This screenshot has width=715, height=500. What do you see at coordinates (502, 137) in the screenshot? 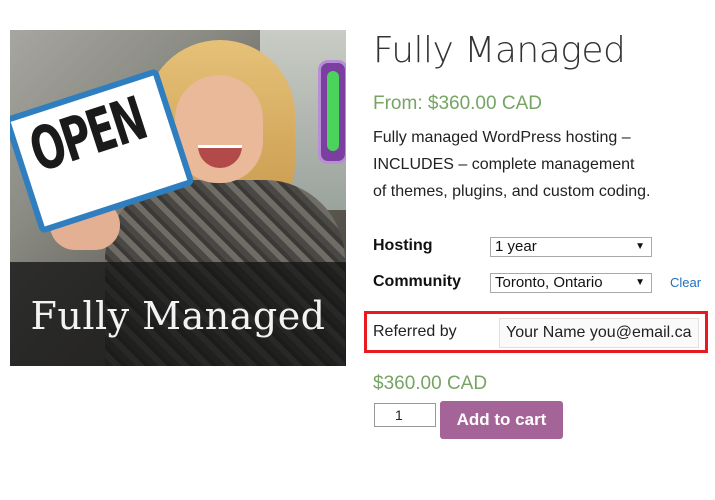
I see `description-line: Fully managed WordPress hosting –` at bounding box center [502, 137].